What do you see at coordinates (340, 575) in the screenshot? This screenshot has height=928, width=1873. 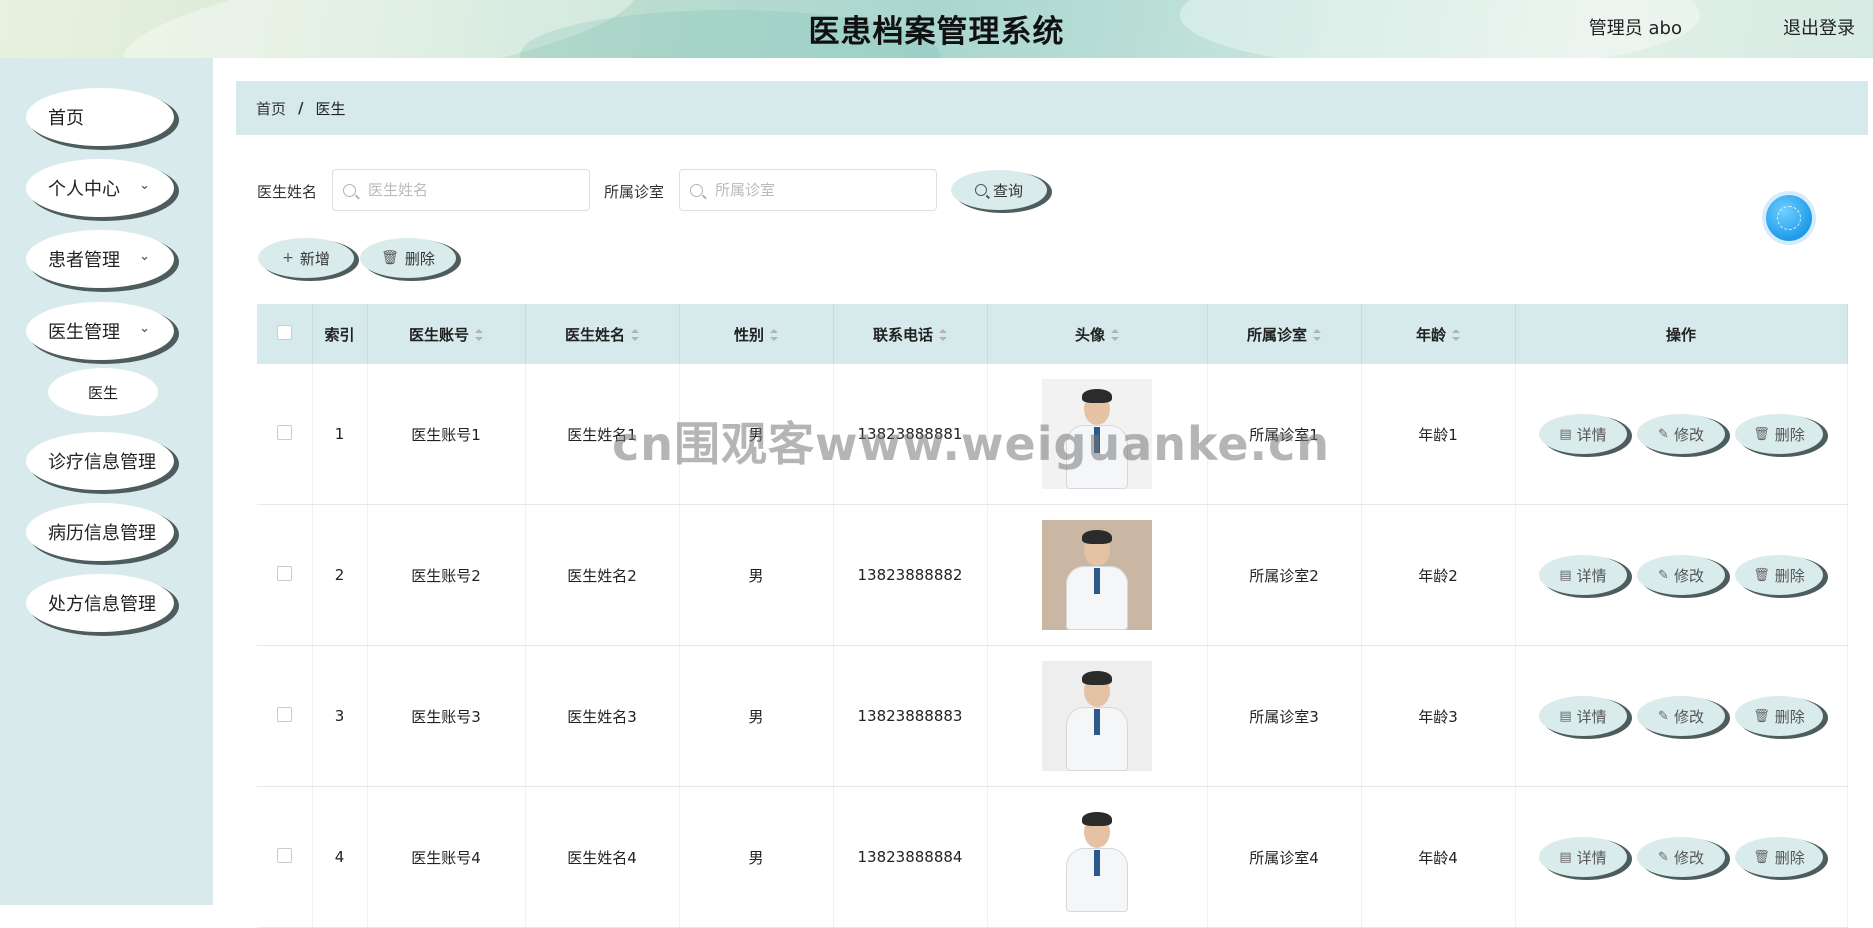 I see `index-cell: 2` at bounding box center [340, 575].